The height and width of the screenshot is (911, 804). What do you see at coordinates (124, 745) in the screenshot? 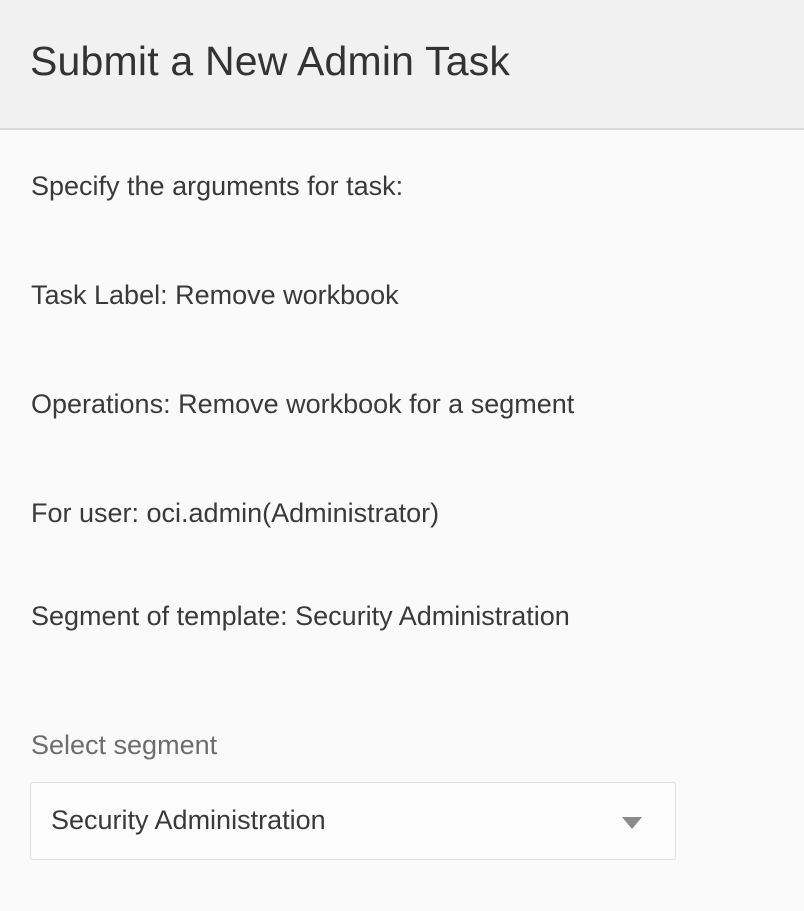
I see `select-segment-label: Select segment` at bounding box center [124, 745].